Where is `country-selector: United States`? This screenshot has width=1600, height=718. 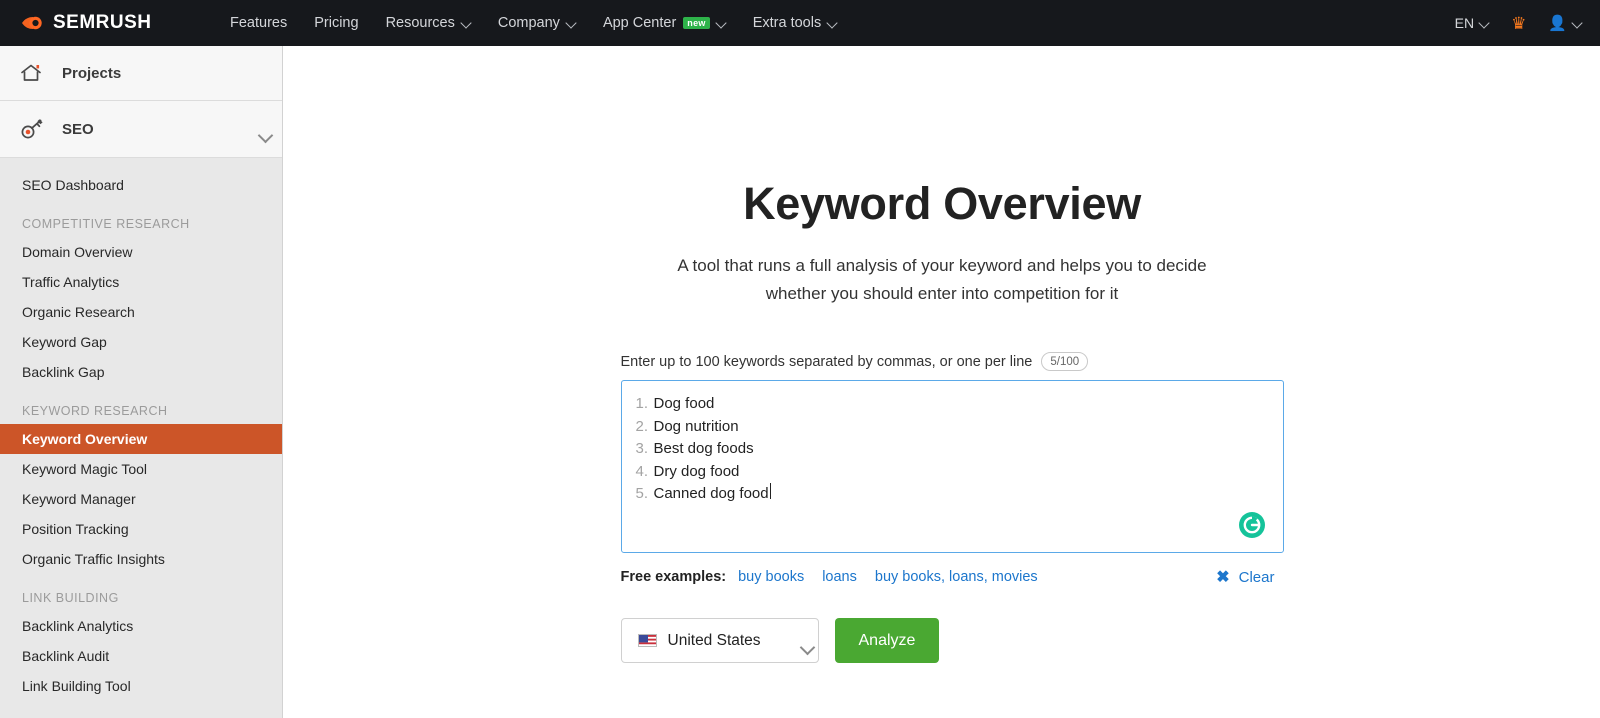
country-selector: United States is located at coordinates (719, 640).